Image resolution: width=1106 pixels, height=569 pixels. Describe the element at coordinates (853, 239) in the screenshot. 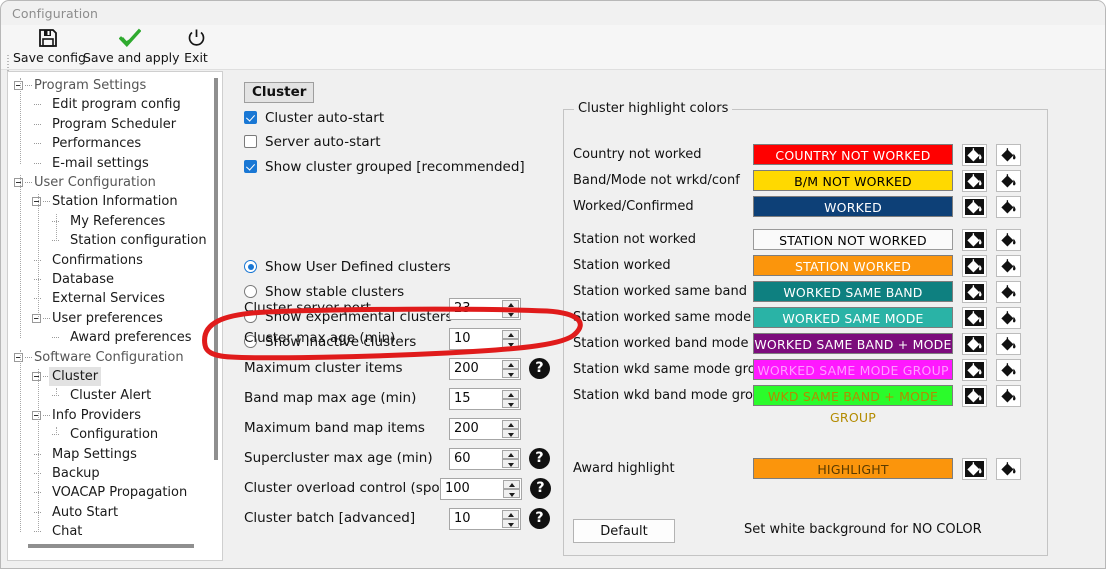

I see `color-swatch: STATION NOT WORKED` at that location.